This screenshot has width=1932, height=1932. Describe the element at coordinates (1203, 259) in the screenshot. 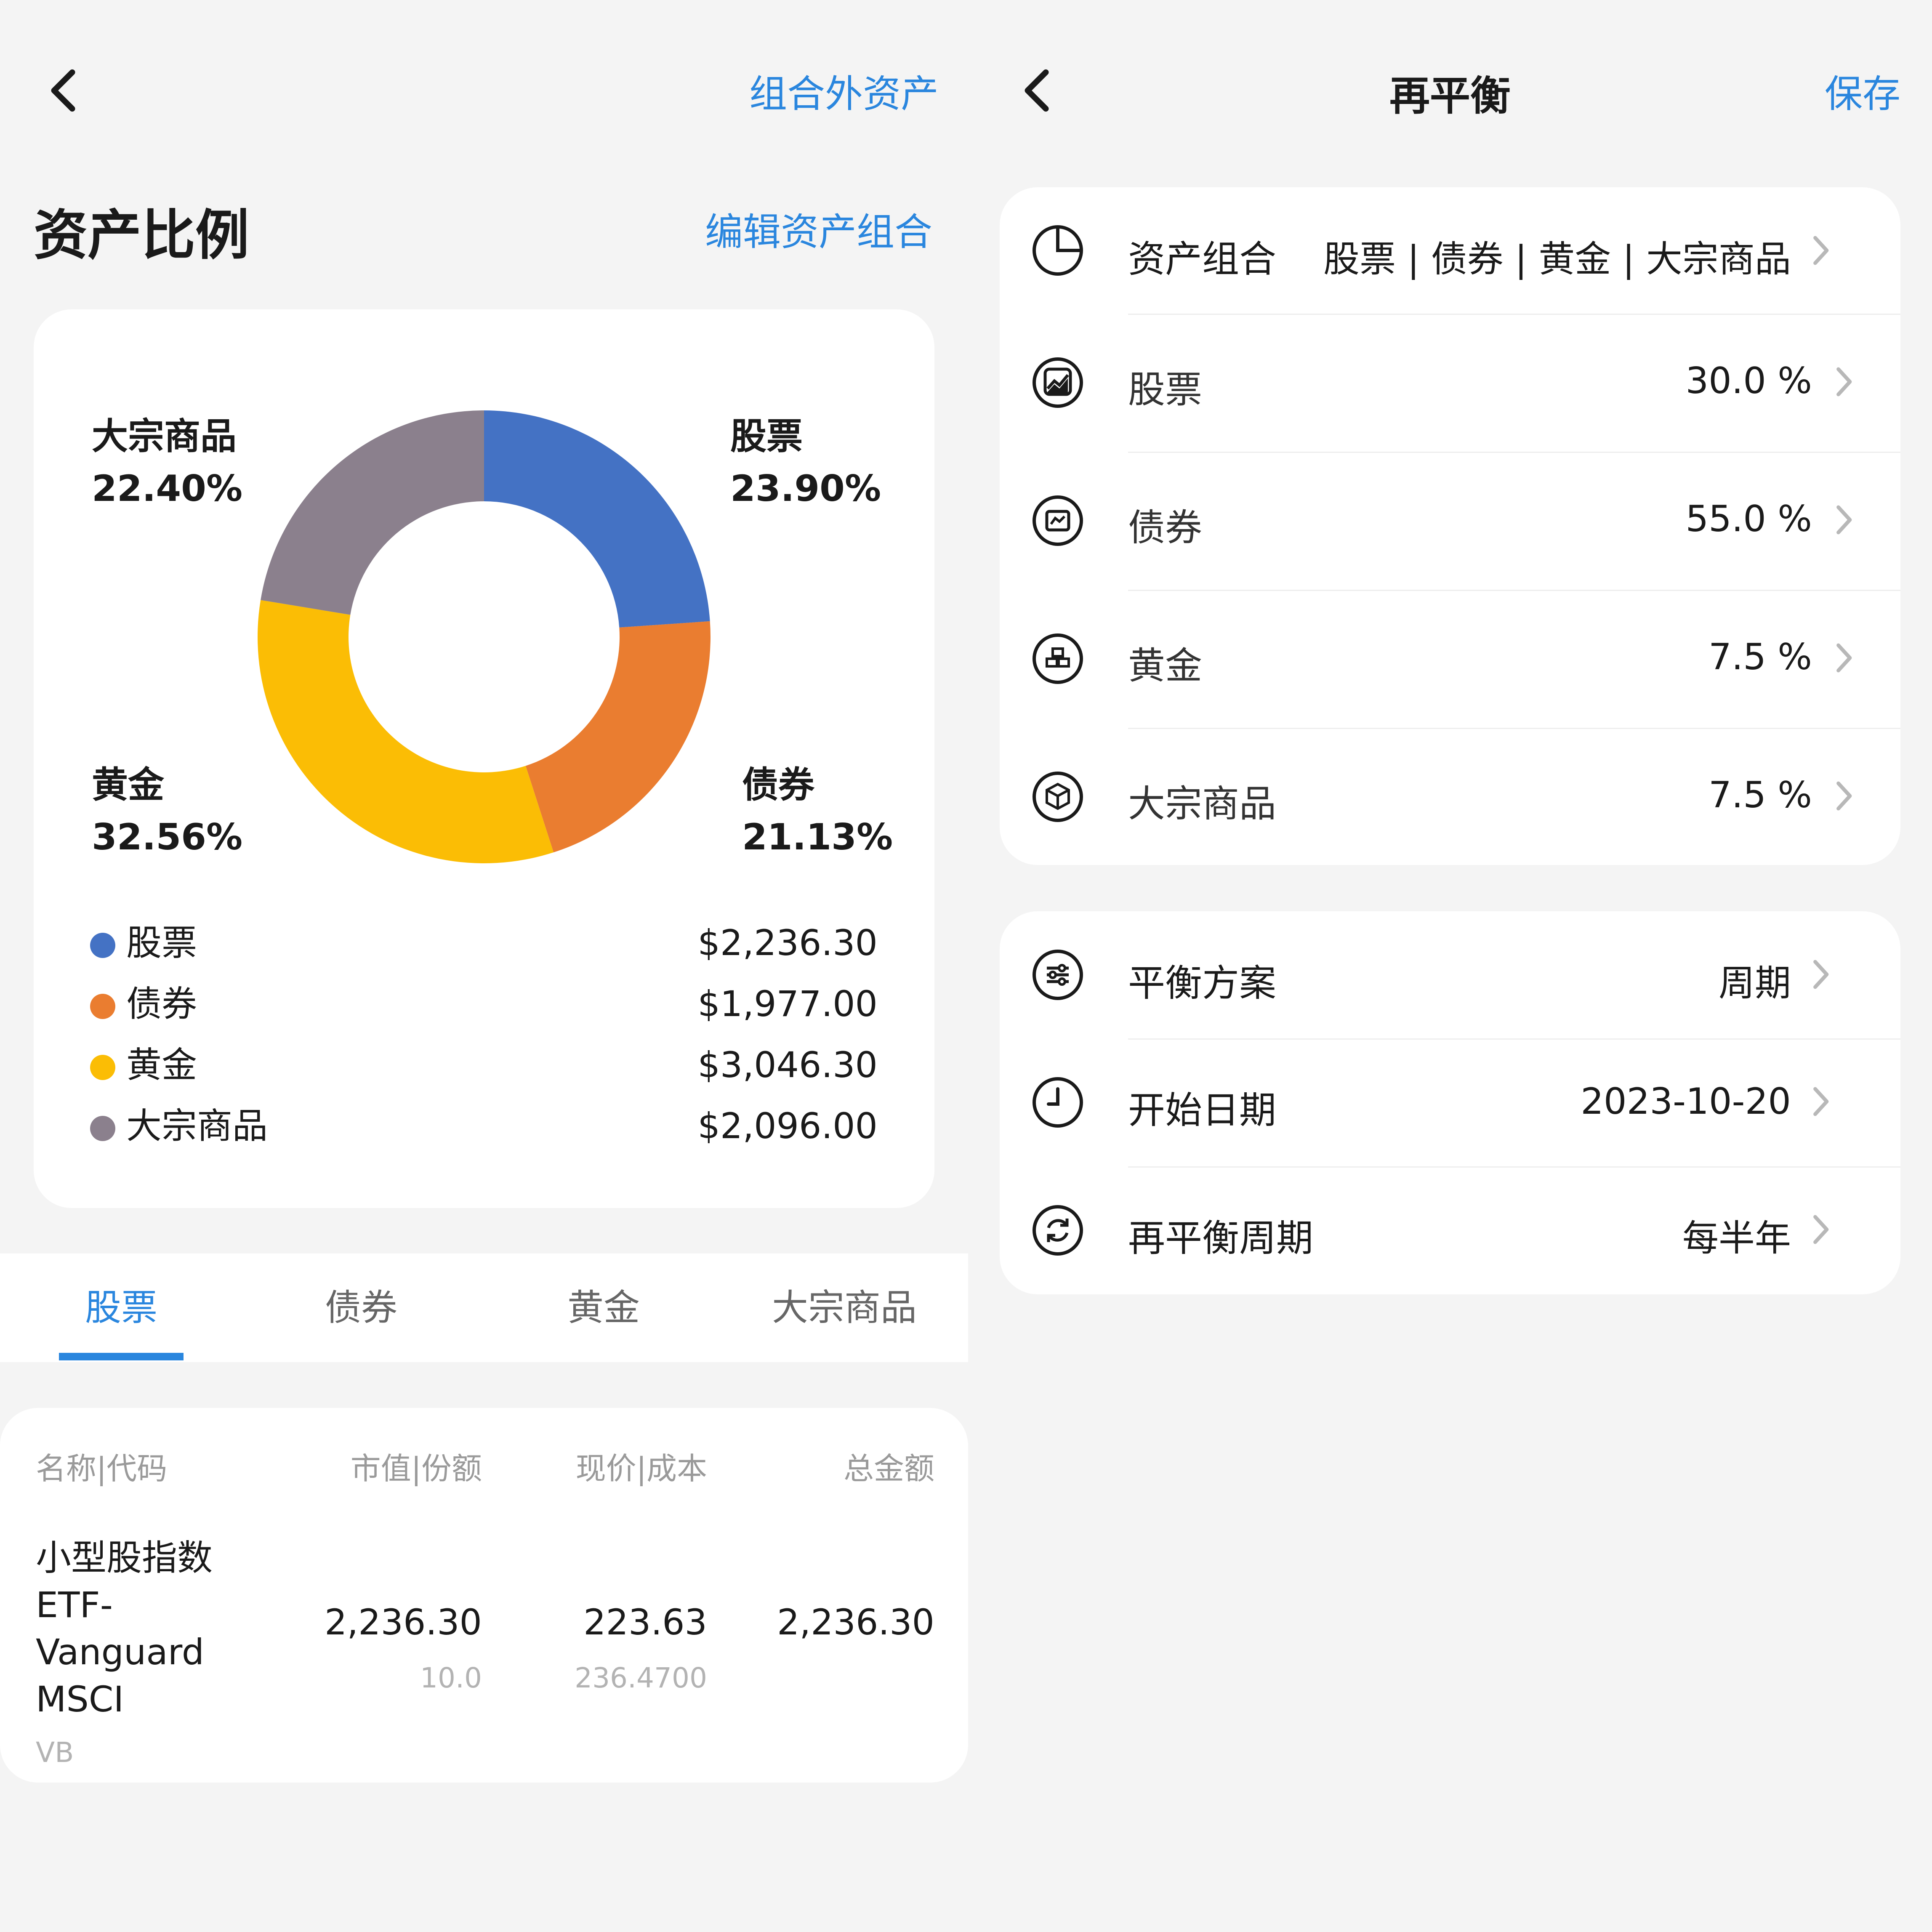

I see `row-label: 资产组合` at that location.